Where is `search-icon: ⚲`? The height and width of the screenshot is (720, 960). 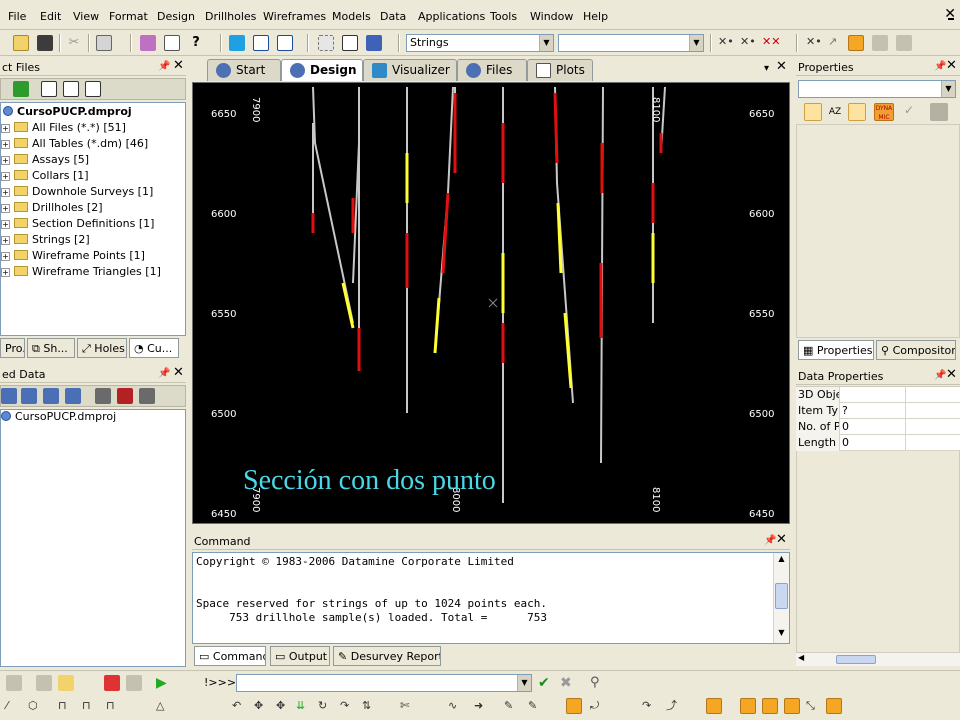
search-icon: ⚲ is located at coordinates (598, 683).